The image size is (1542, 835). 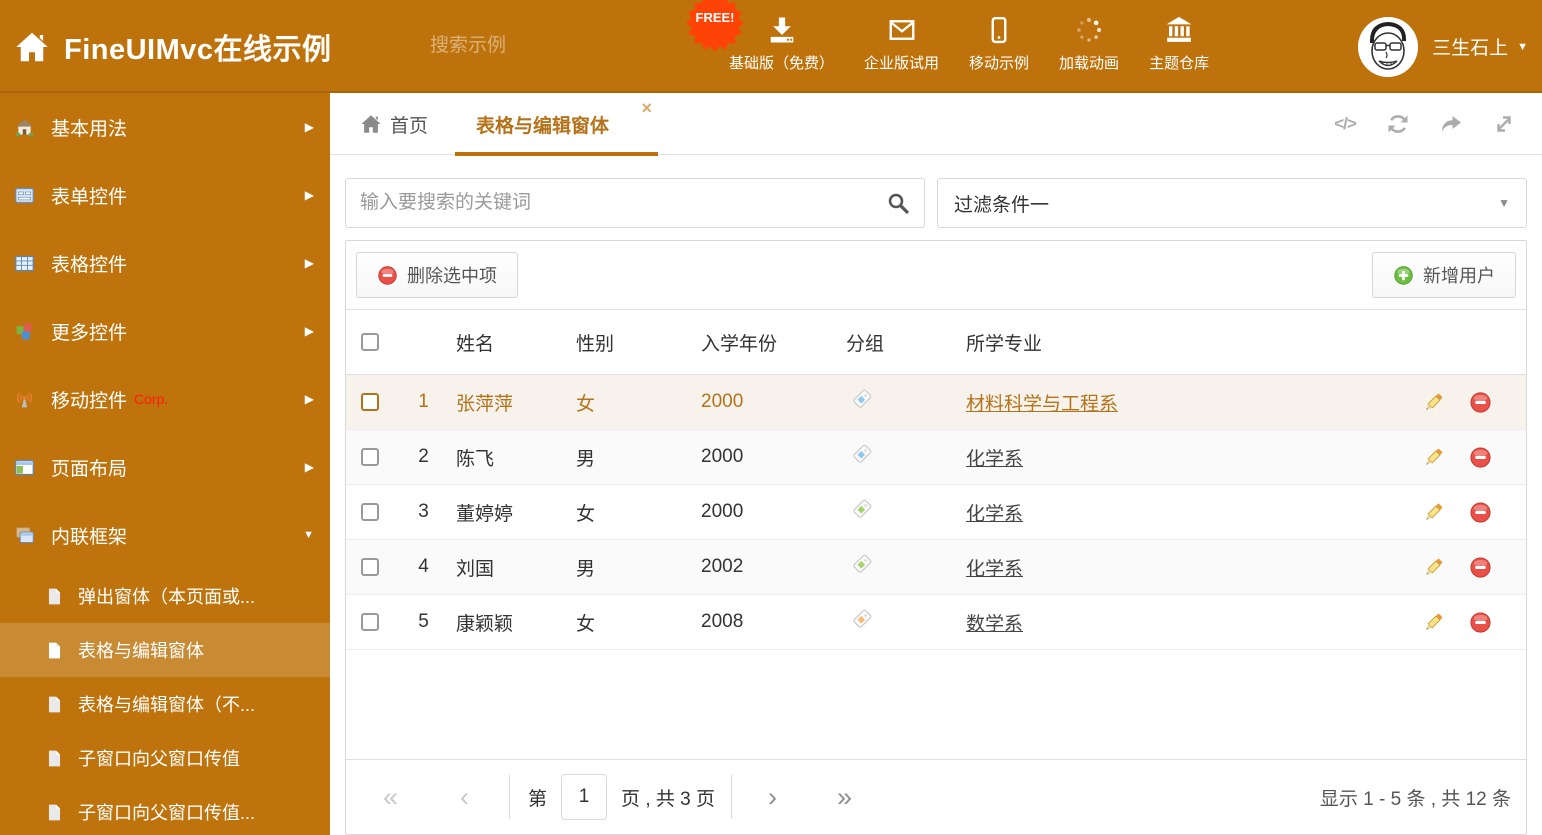 I want to click on header-nav: 基础版（免费） 企业版试用 移动示例 加载动画 主题仓库, so click(x=969, y=46).